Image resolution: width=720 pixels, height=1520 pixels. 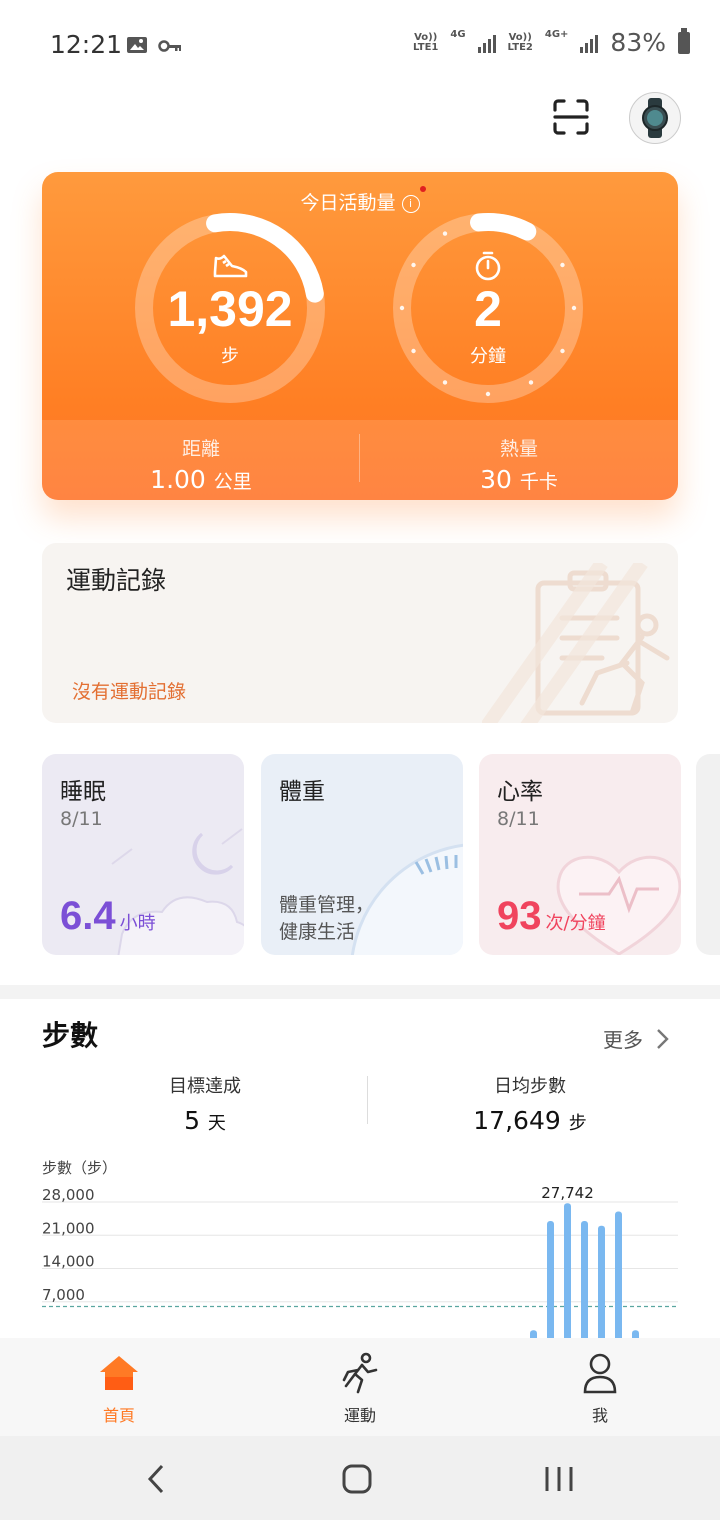 What do you see at coordinates (83, 792) in the screenshot?
I see `sleep-title: 睡眠` at bounding box center [83, 792].